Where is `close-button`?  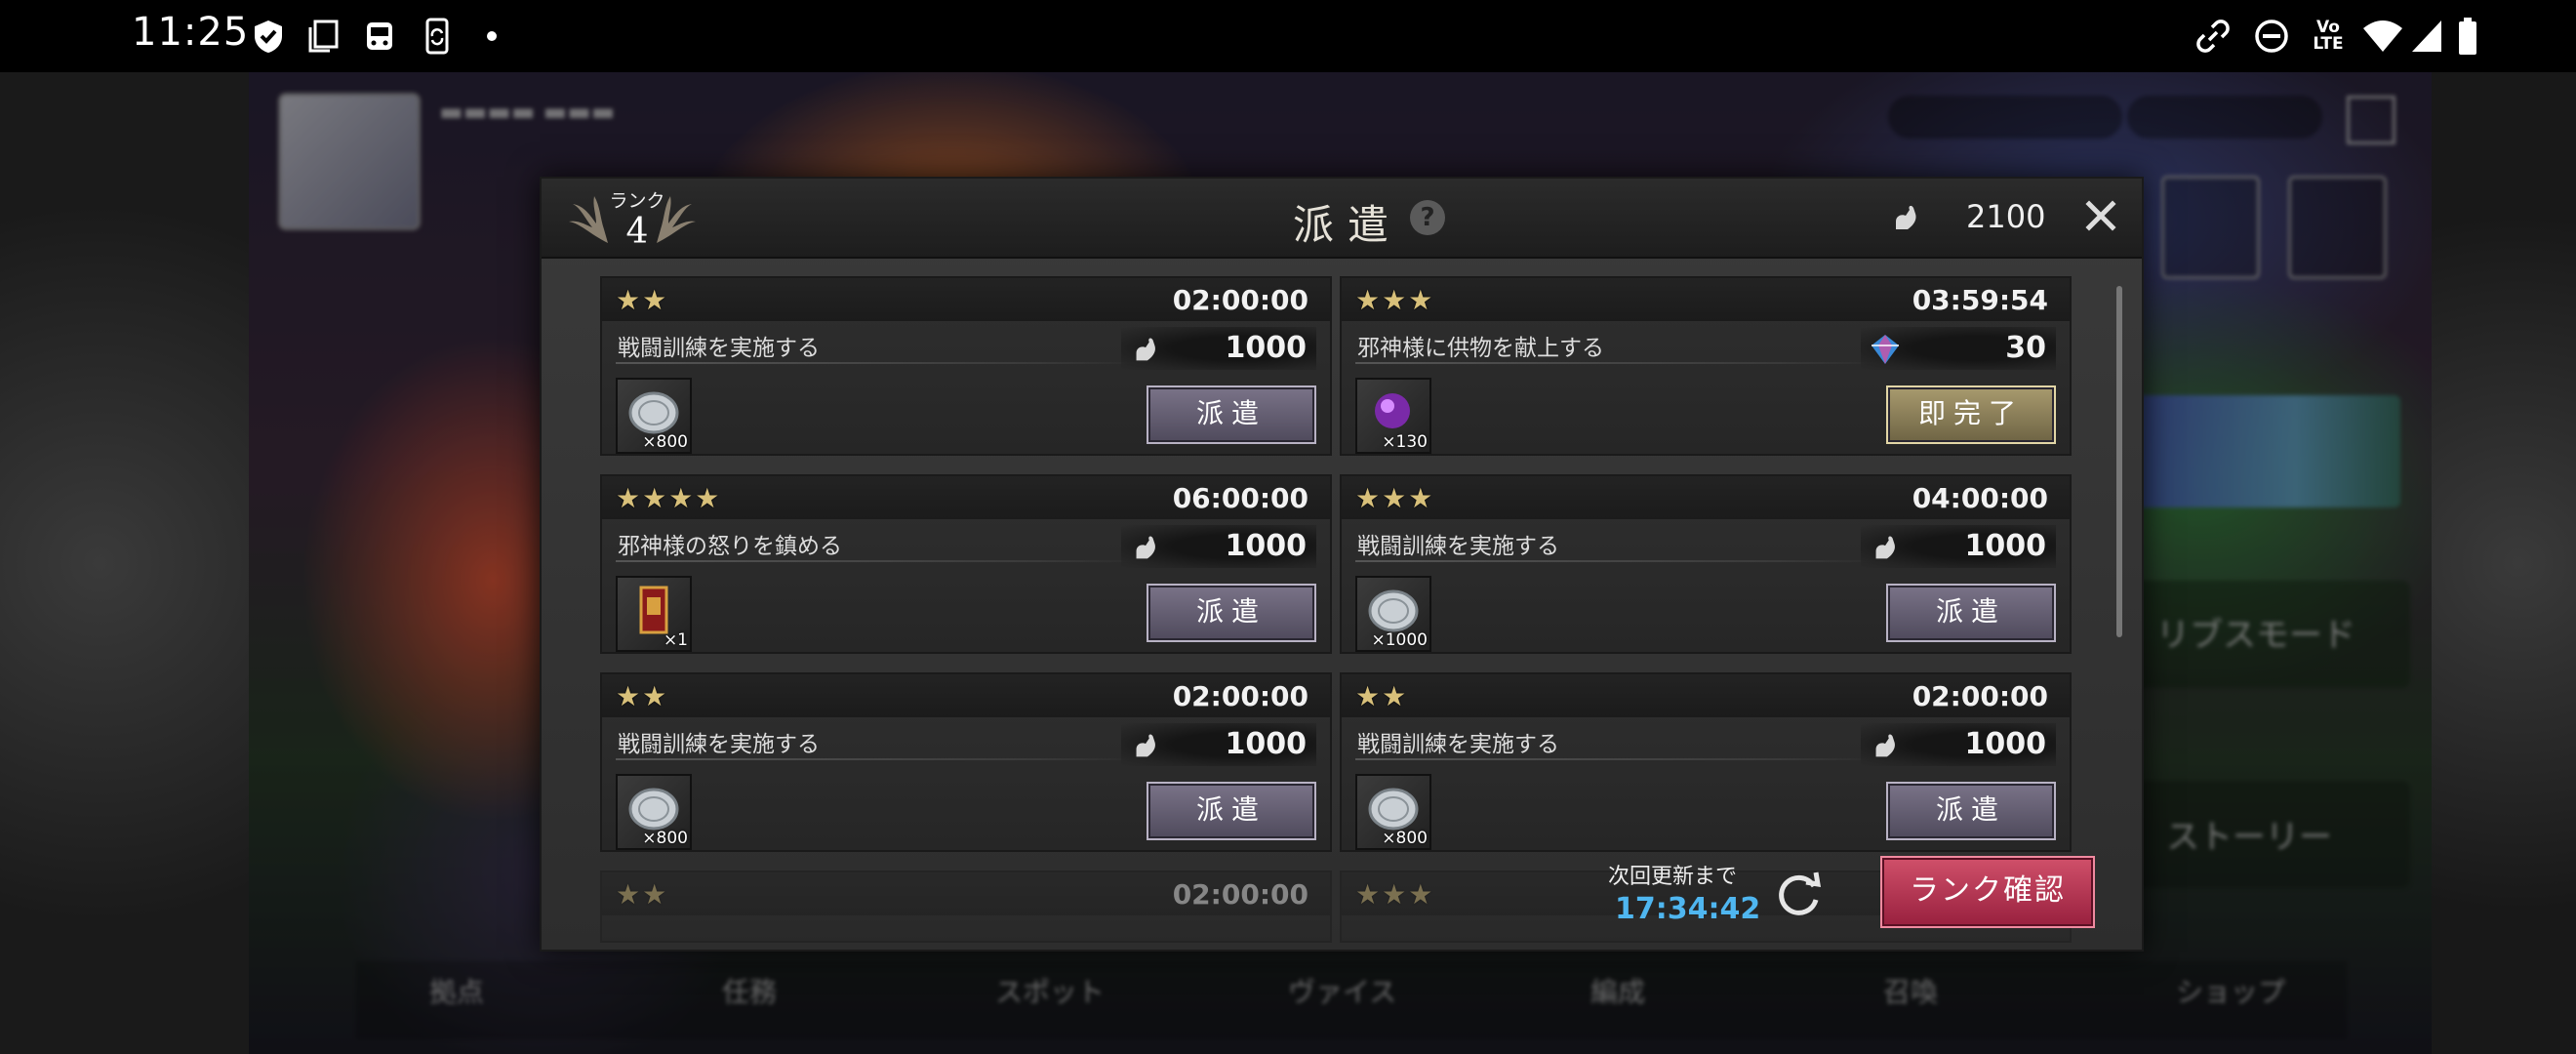
close-button is located at coordinates (2100, 215).